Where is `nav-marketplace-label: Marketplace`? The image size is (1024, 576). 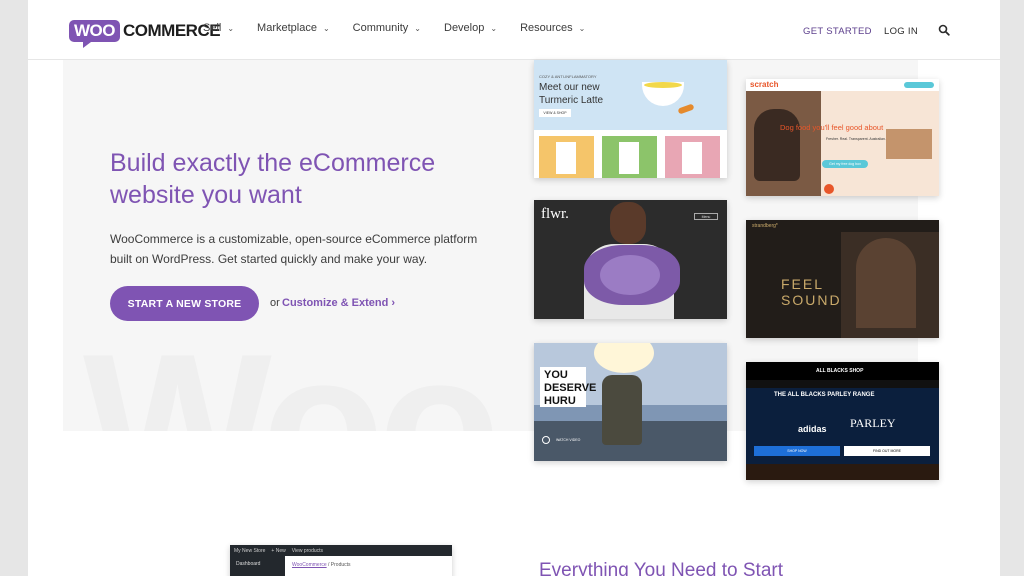
nav-marketplace-label: Marketplace is located at coordinates (287, 28).